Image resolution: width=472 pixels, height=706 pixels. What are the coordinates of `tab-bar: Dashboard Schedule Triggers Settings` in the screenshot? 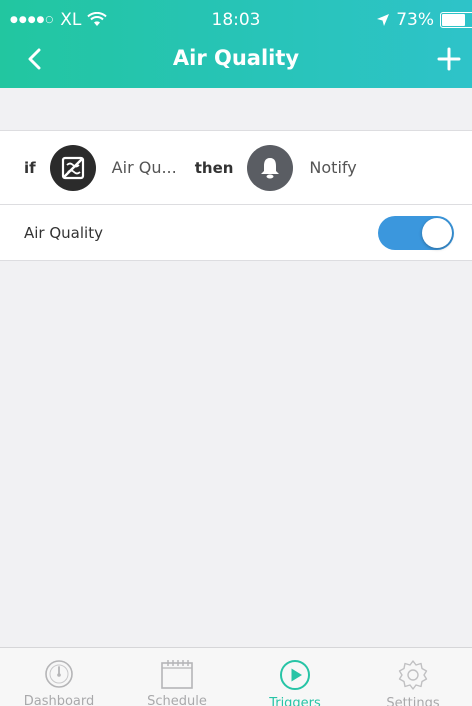 It's located at (236, 676).